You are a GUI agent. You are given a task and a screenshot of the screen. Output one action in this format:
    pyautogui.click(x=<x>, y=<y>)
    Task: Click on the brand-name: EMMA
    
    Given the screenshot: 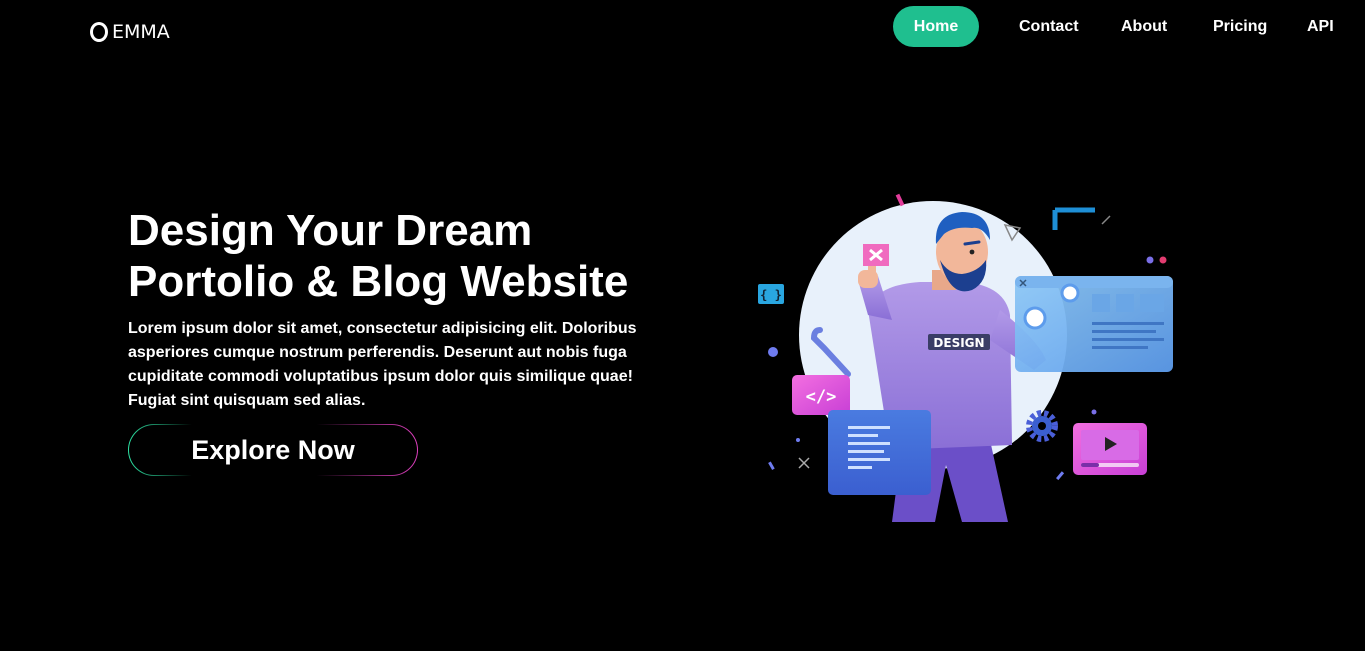 What is the action you would take?
    pyautogui.click(x=141, y=32)
    